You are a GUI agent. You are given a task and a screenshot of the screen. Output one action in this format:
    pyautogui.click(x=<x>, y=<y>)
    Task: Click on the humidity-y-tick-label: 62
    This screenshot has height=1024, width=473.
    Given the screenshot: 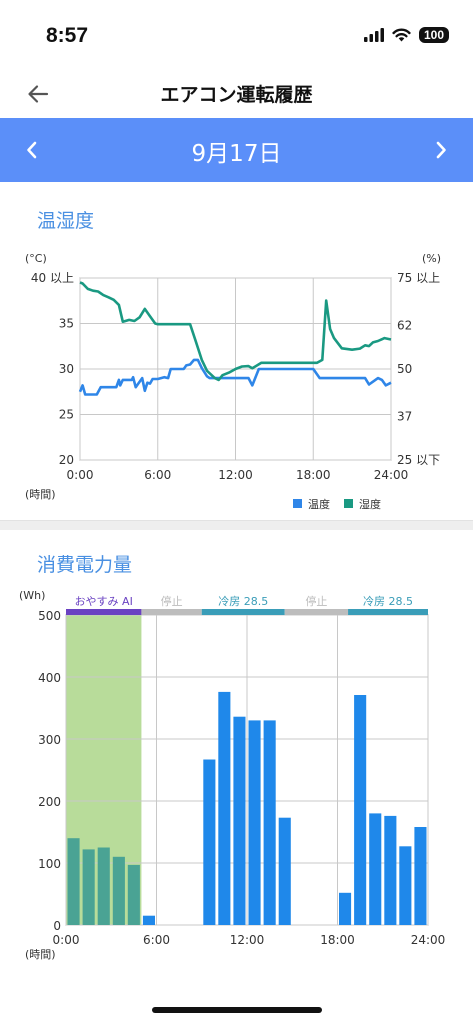 What is the action you would take?
    pyautogui.click(x=404, y=325)
    